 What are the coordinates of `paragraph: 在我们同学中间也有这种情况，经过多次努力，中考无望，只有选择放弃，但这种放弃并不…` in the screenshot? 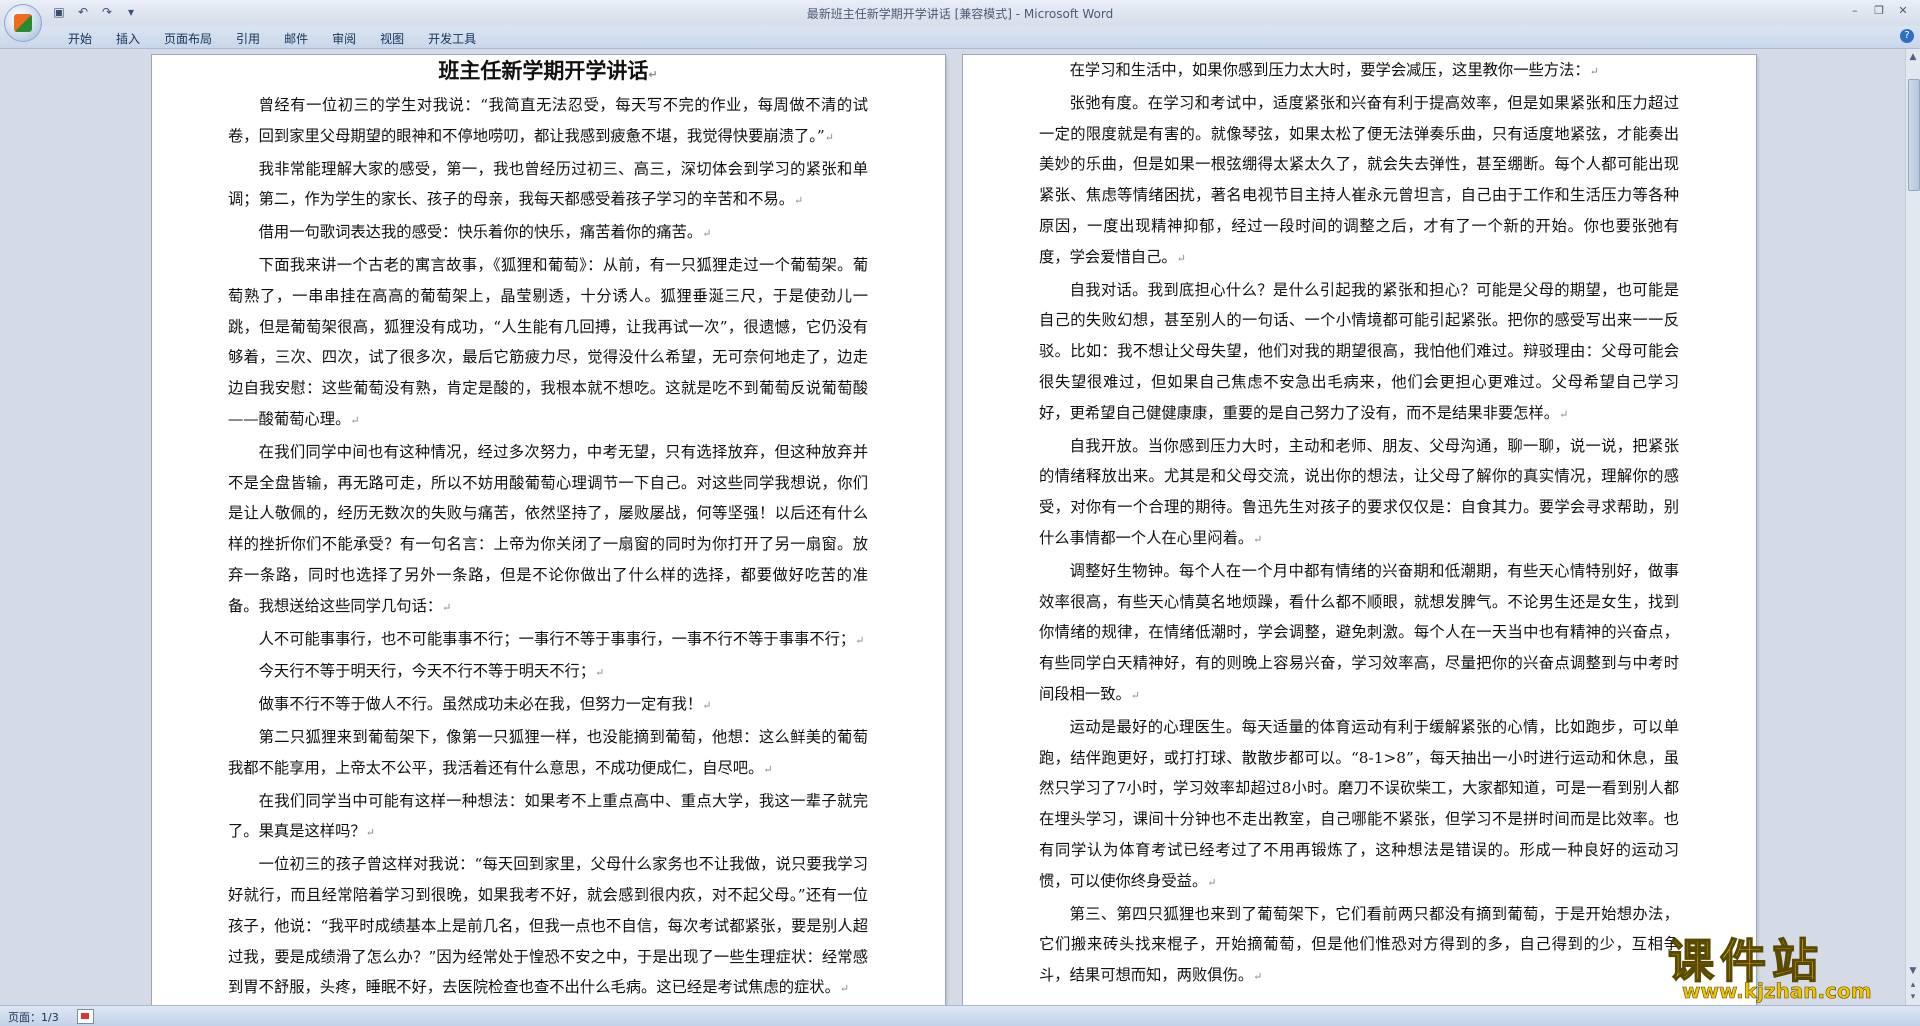 It's located at (548, 528).